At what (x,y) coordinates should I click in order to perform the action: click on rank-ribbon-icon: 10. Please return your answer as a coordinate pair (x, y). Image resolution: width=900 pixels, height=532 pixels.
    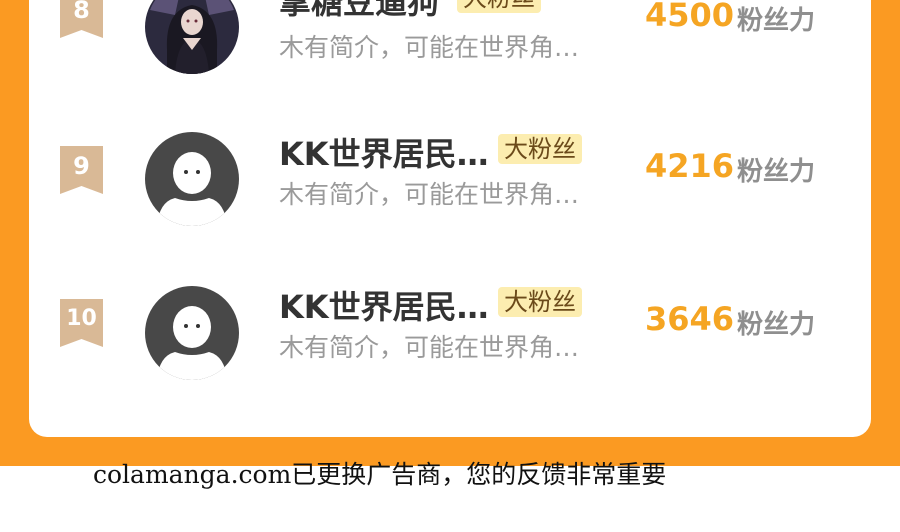
    Looking at the image, I should click on (81, 323).